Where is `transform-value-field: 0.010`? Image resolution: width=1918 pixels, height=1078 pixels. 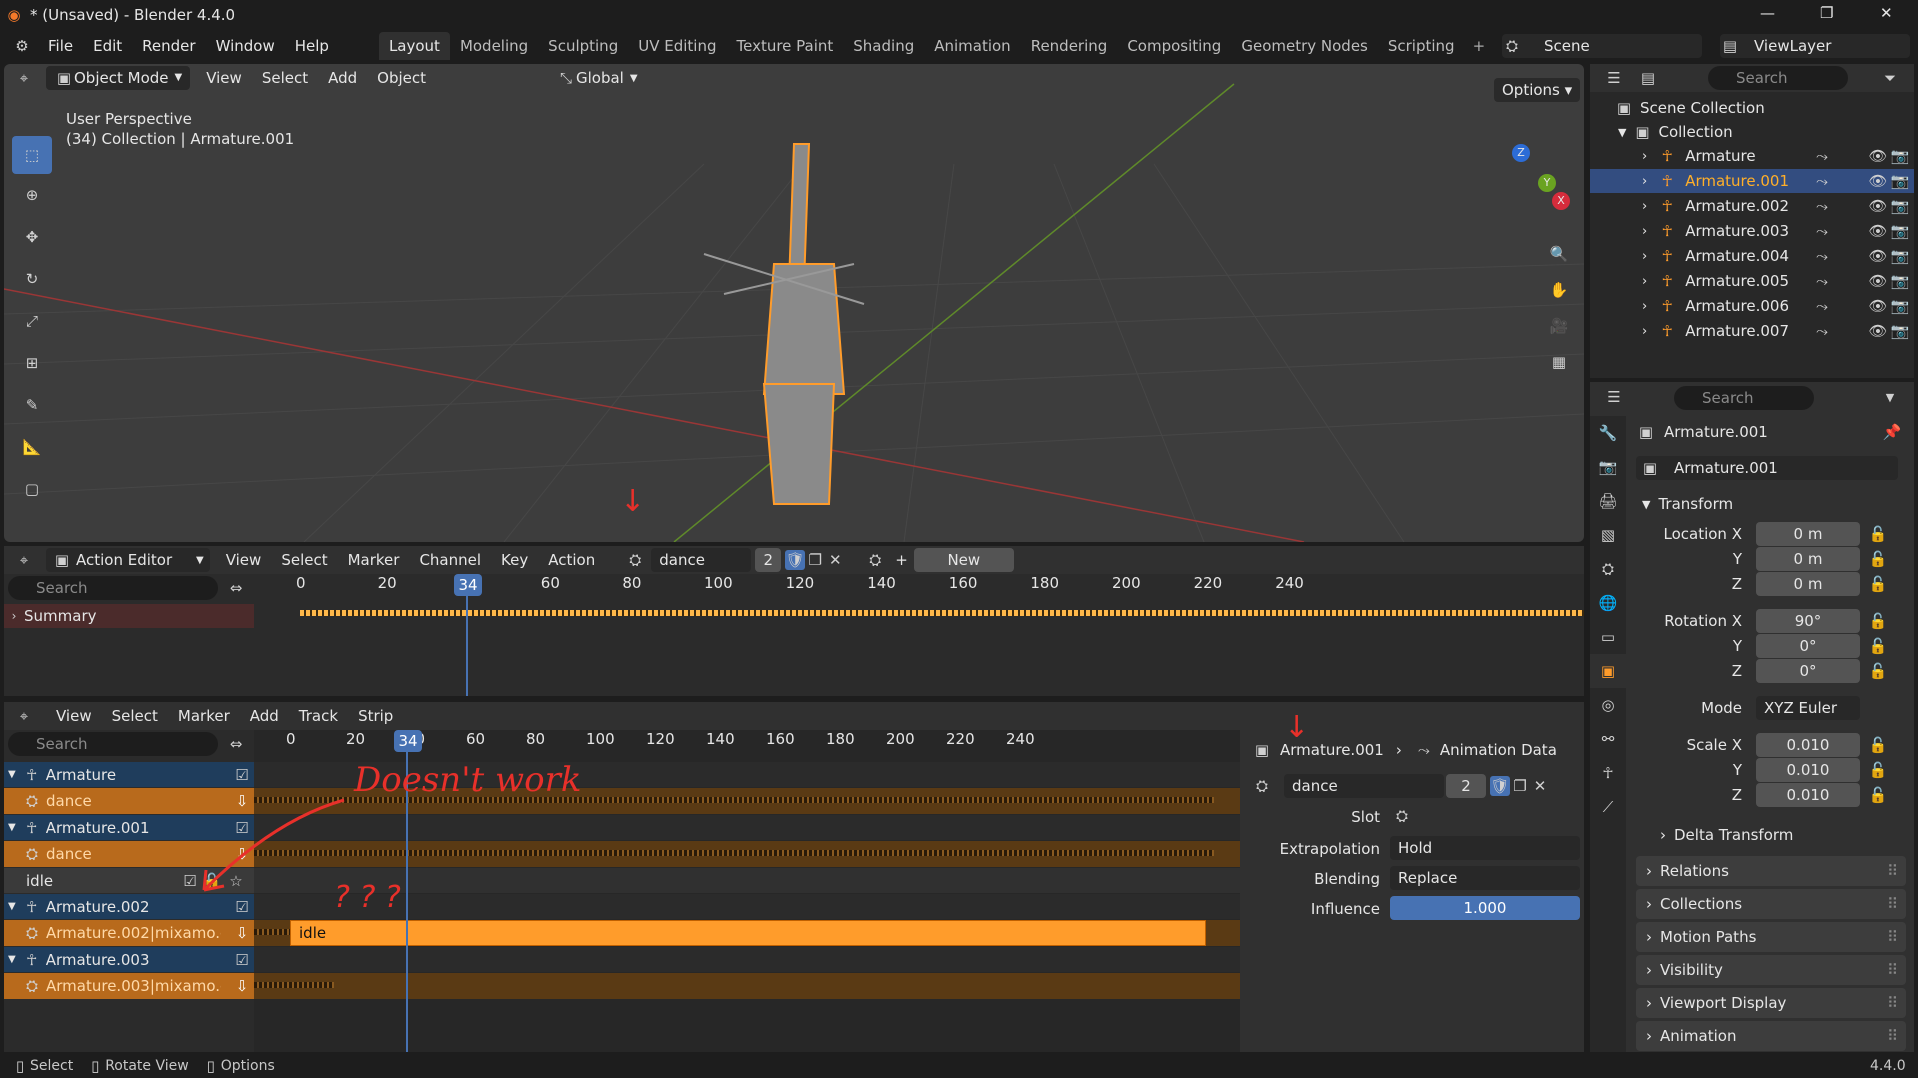 transform-value-field: 0.010 is located at coordinates (1808, 770).